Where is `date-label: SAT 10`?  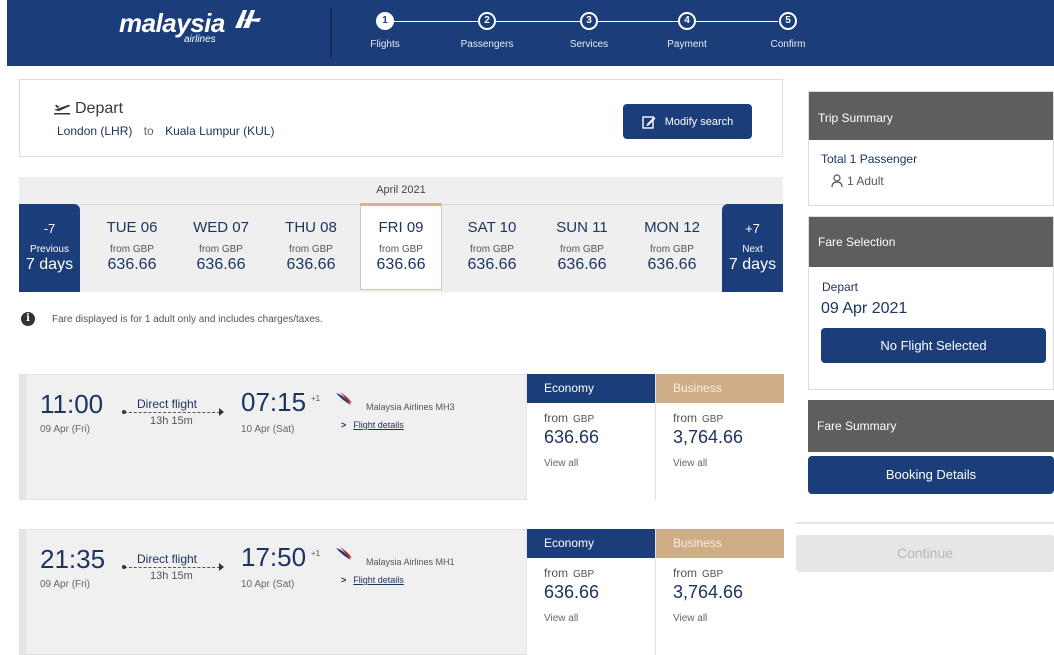 date-label: SAT 10 is located at coordinates (492, 227).